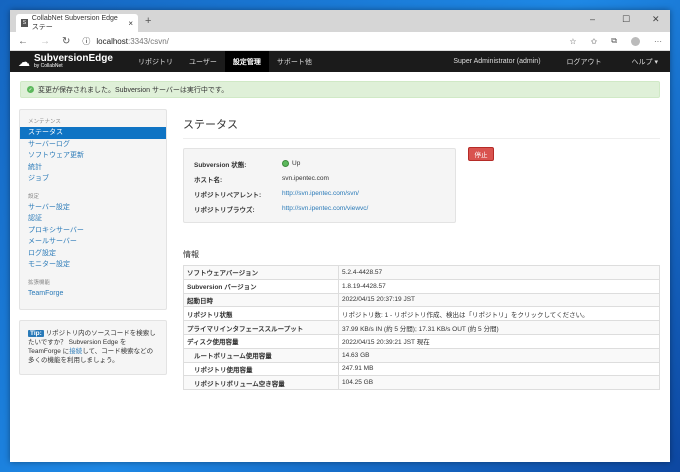 This screenshot has height=472, width=680. What do you see at coordinates (261, 383) in the screenshot?
I see `info-label: リポジトリボリューム空き容量` at bounding box center [261, 383].